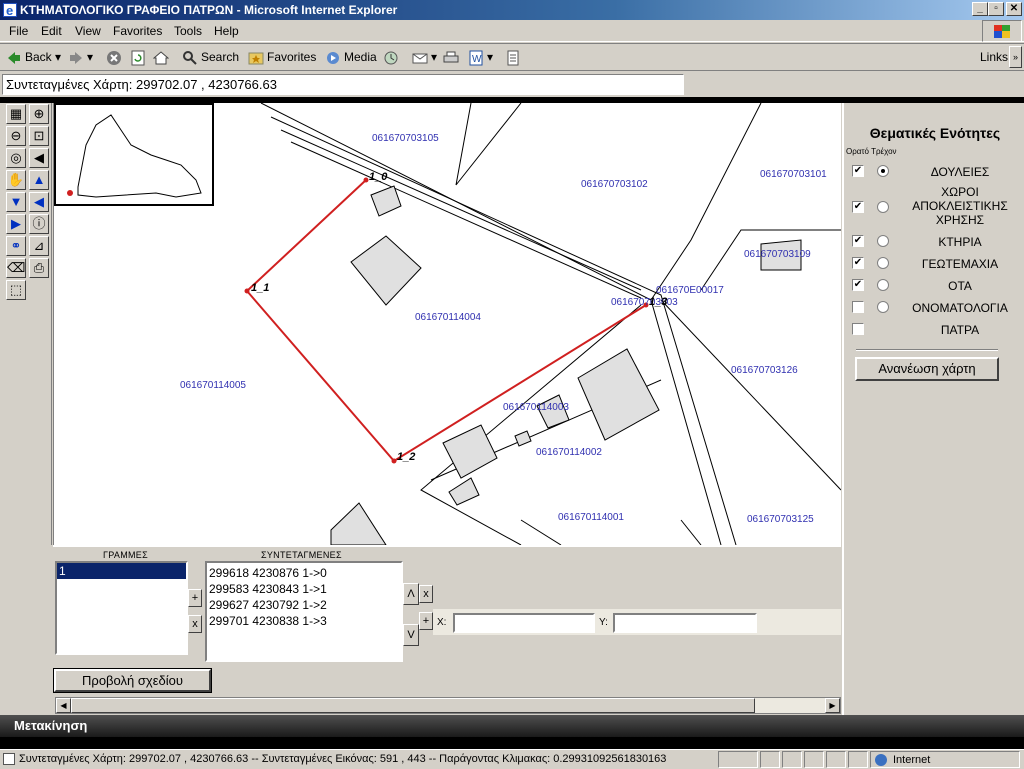  Describe the element at coordinates (39, 268) in the screenshot. I see `print-map-icon: ⎙` at that location.